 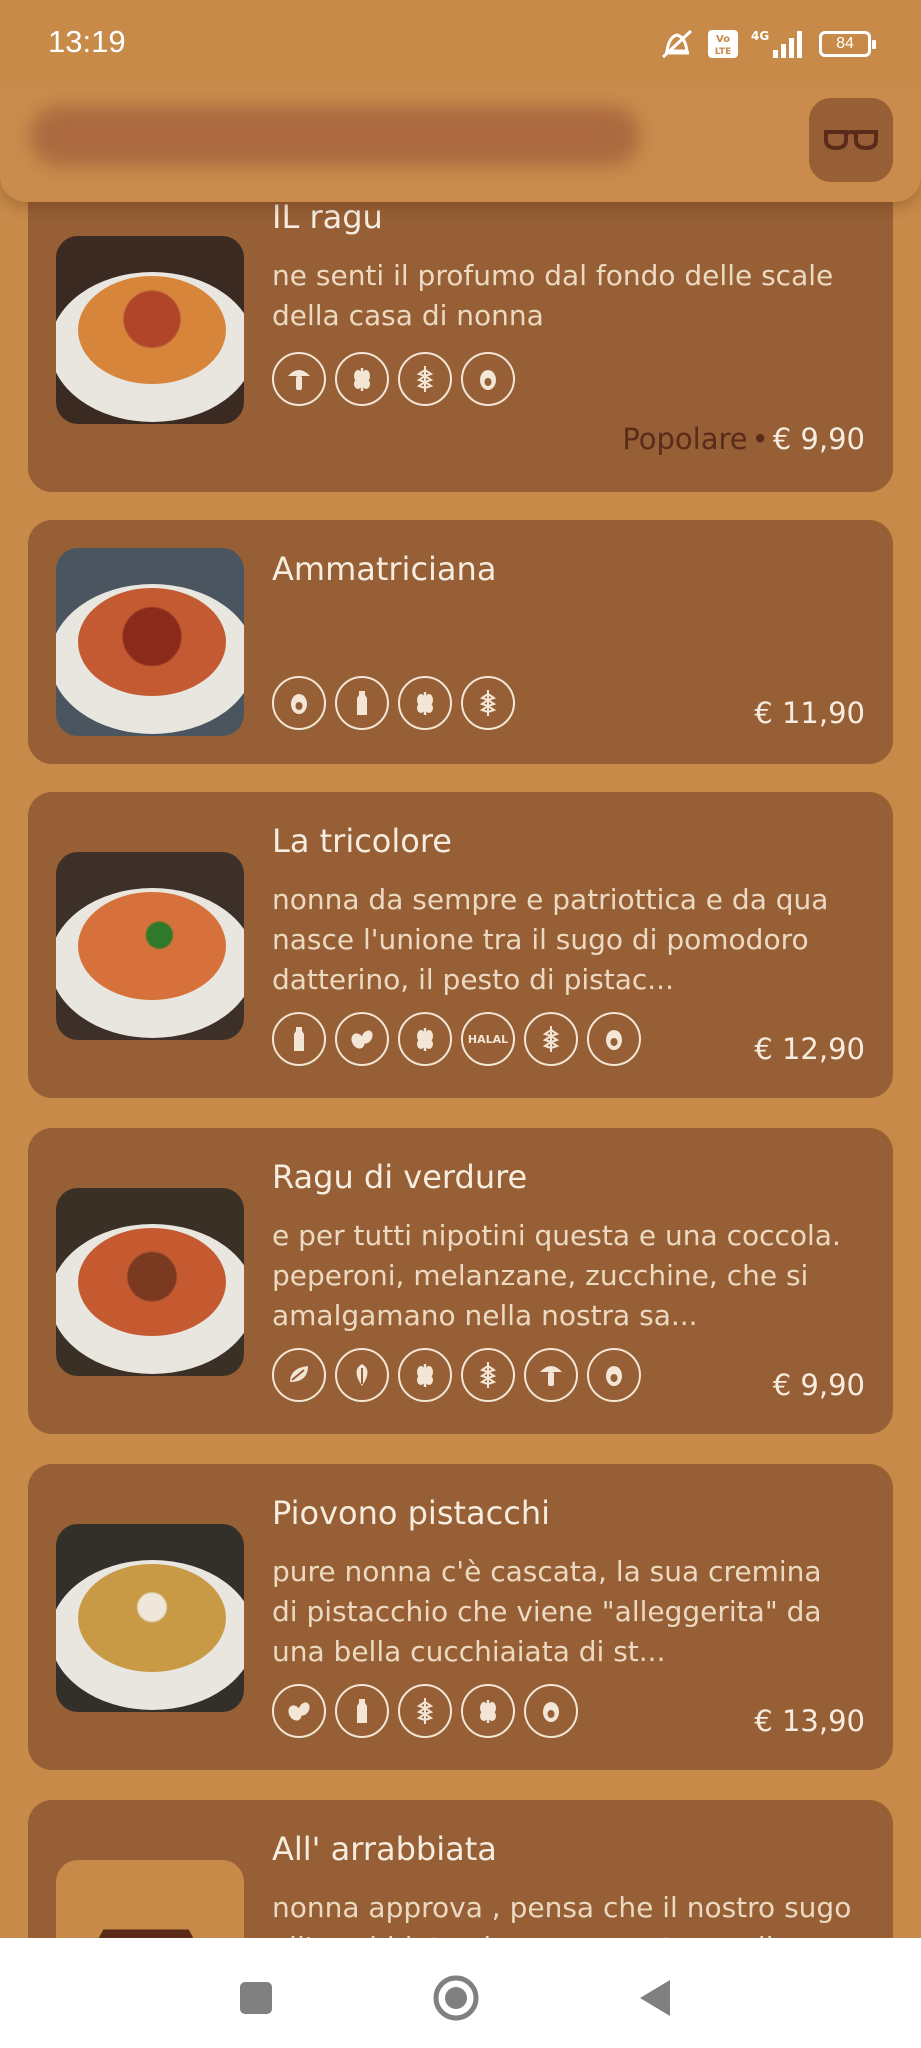 What do you see at coordinates (362, 1375) in the screenshot?
I see `vegetarian-icon` at bounding box center [362, 1375].